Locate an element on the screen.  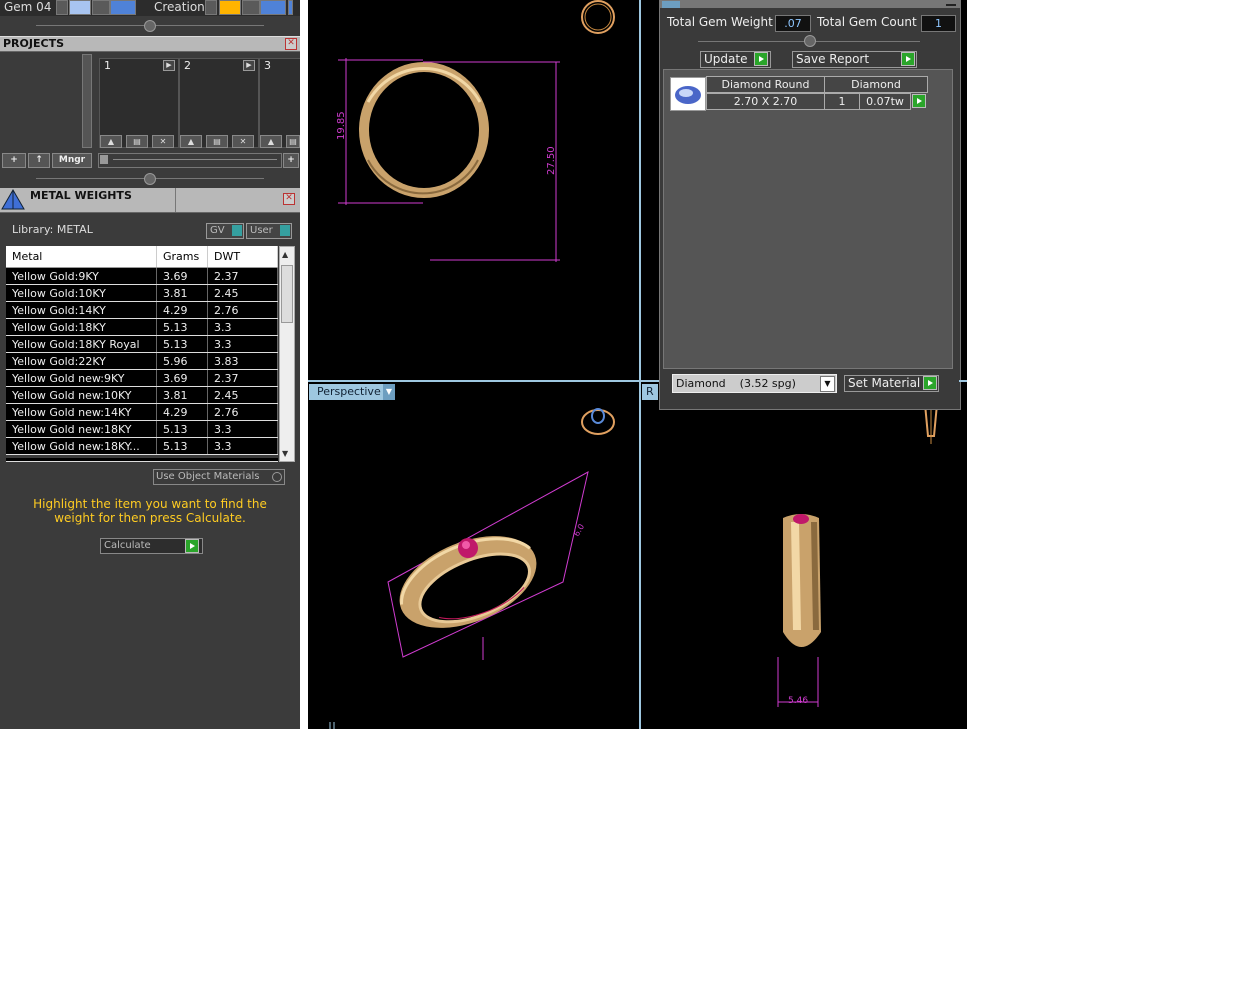
radio-icon is located at coordinates (277, 477).